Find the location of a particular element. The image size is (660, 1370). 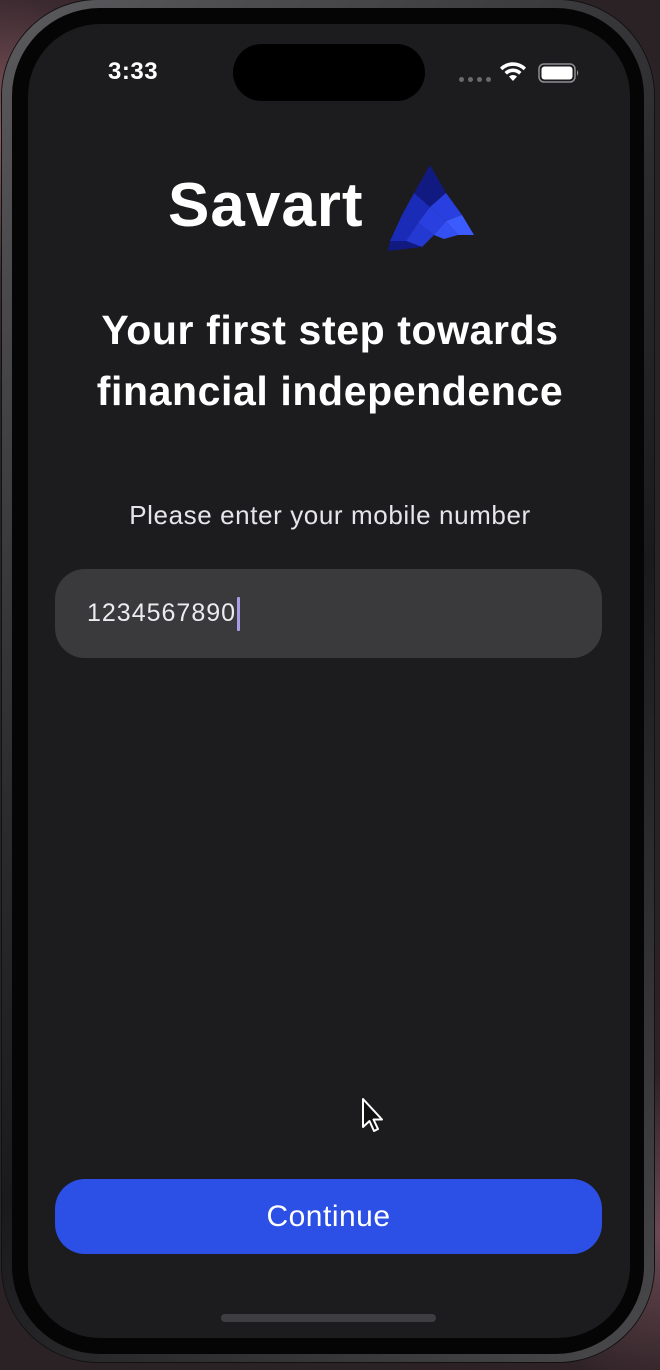

brand-header: Savart is located at coordinates (266, 205).